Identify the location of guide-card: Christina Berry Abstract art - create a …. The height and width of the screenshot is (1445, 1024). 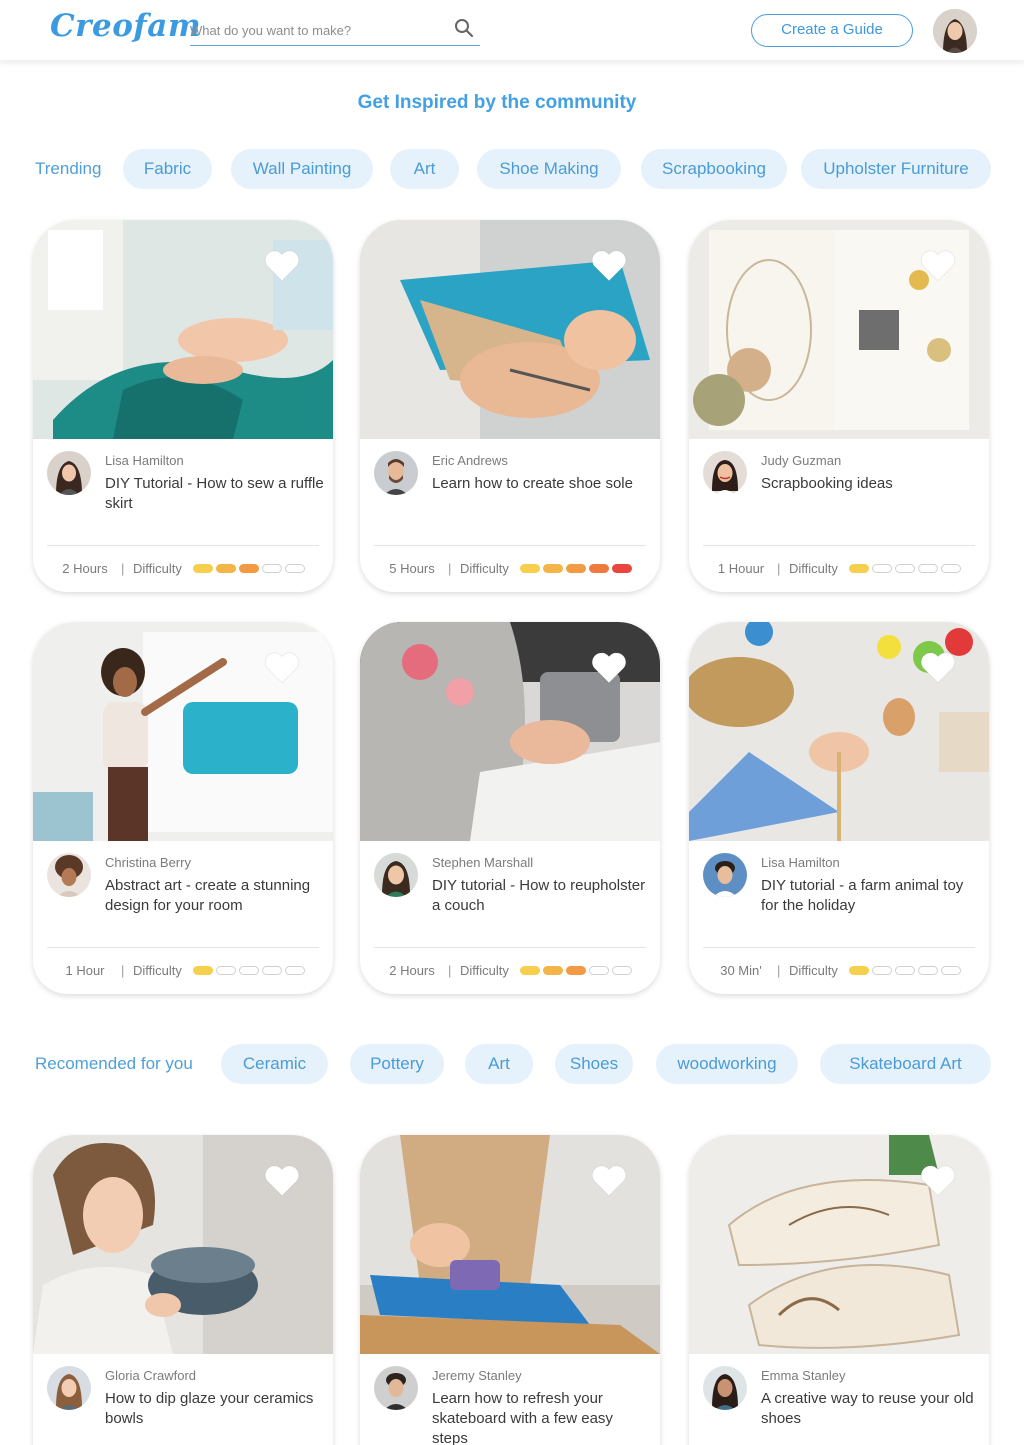
(183, 808).